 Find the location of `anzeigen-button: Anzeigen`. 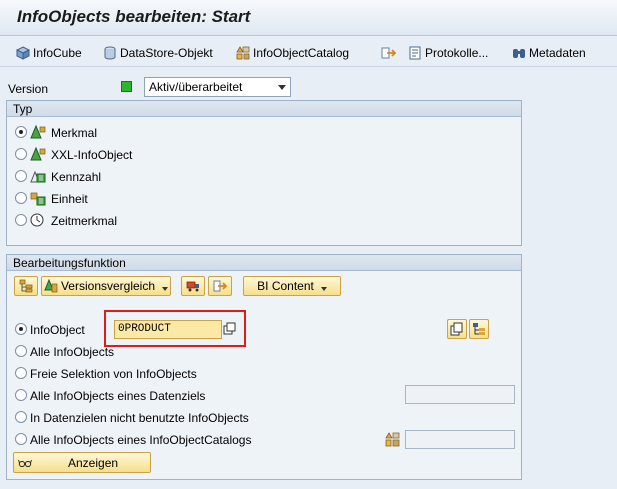

anzeigen-button: Anzeigen is located at coordinates (82, 462).